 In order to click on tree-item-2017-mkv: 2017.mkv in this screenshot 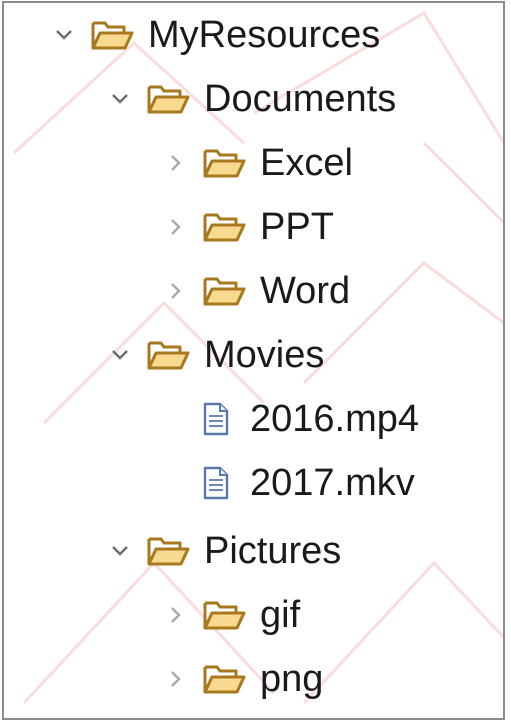, I will do `click(308, 483)`.